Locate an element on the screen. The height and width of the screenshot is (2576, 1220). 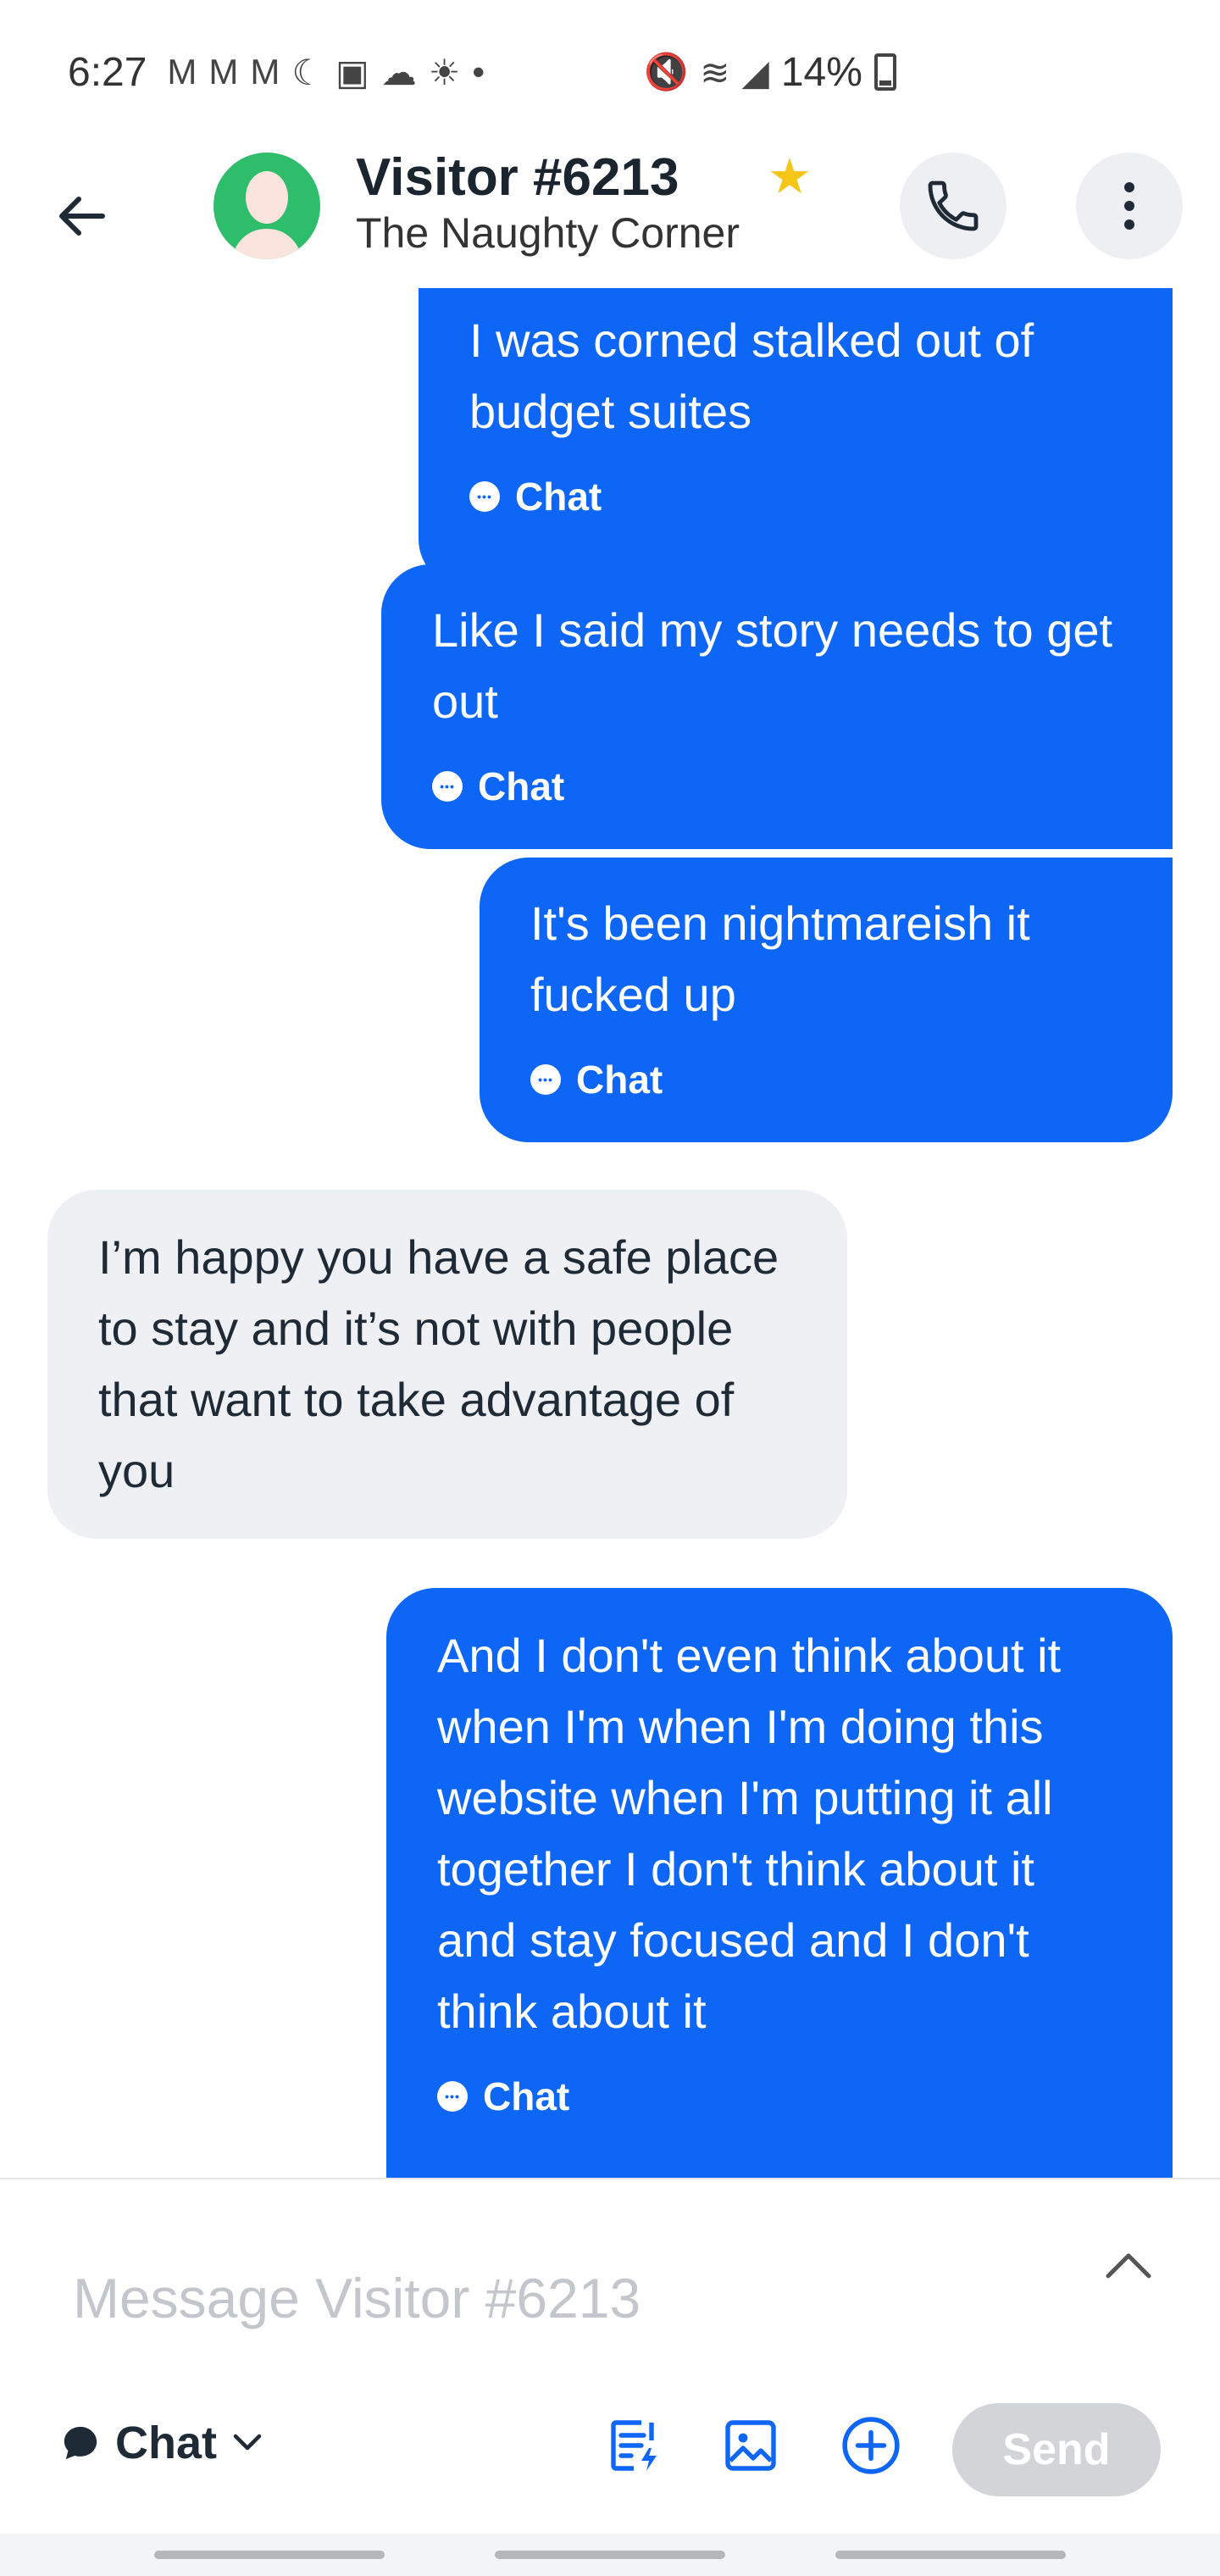
message-text: It's been nightmareish it fucked up is located at coordinates (780, 959).